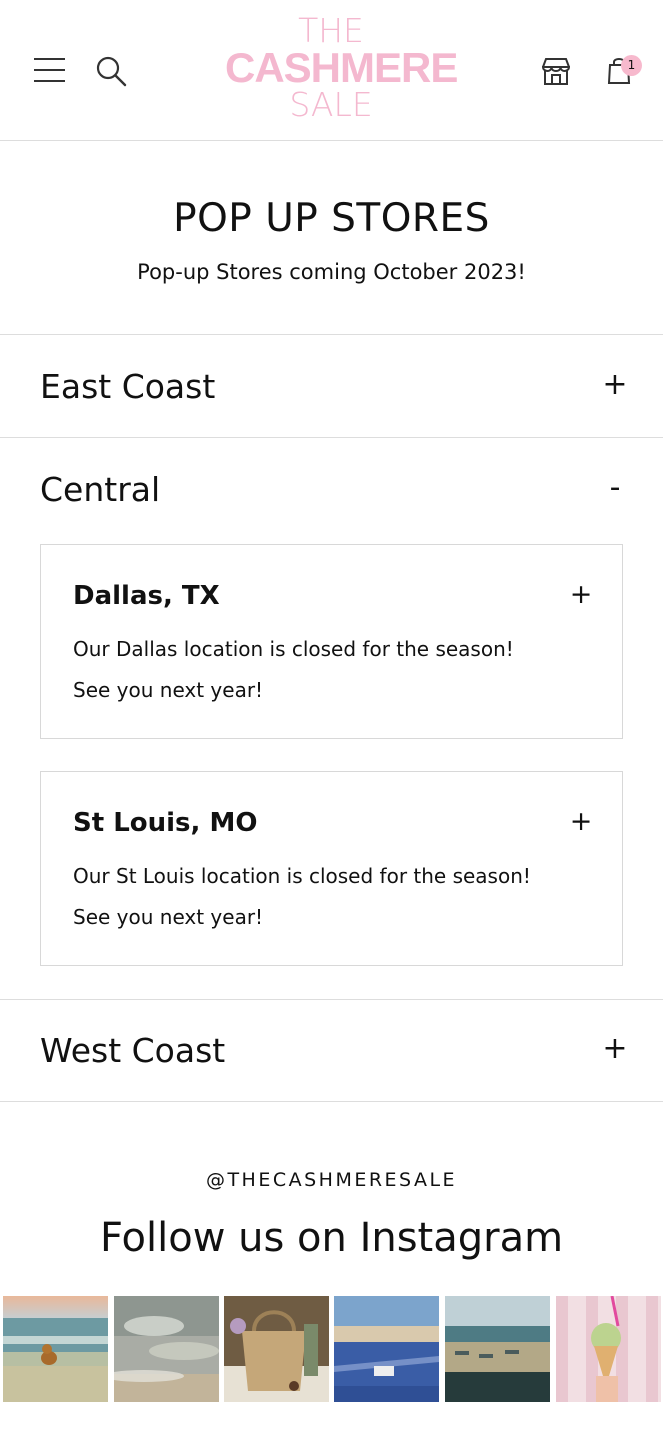 The image size is (663, 1437). What do you see at coordinates (111, 71) in the screenshot?
I see `search-icon` at bounding box center [111, 71].